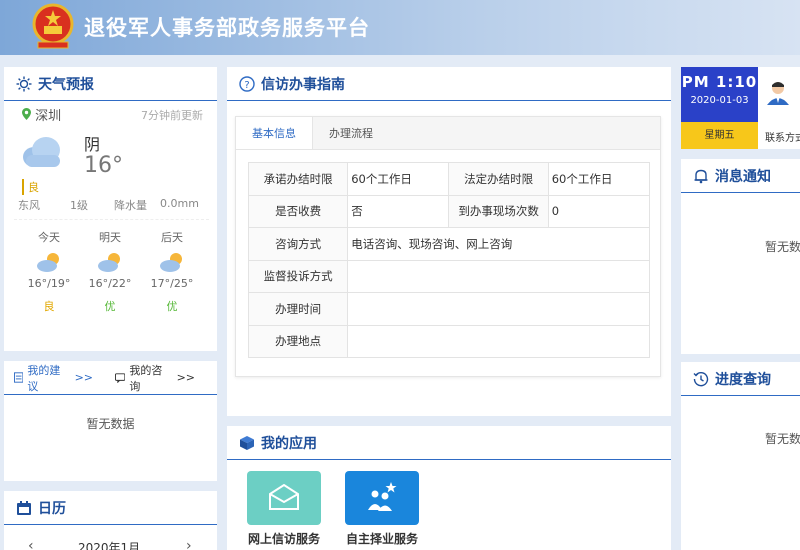 Image resolution: width=800 pixels, height=550 pixels. I want to click on forecast-day: 今天, so click(49, 237).